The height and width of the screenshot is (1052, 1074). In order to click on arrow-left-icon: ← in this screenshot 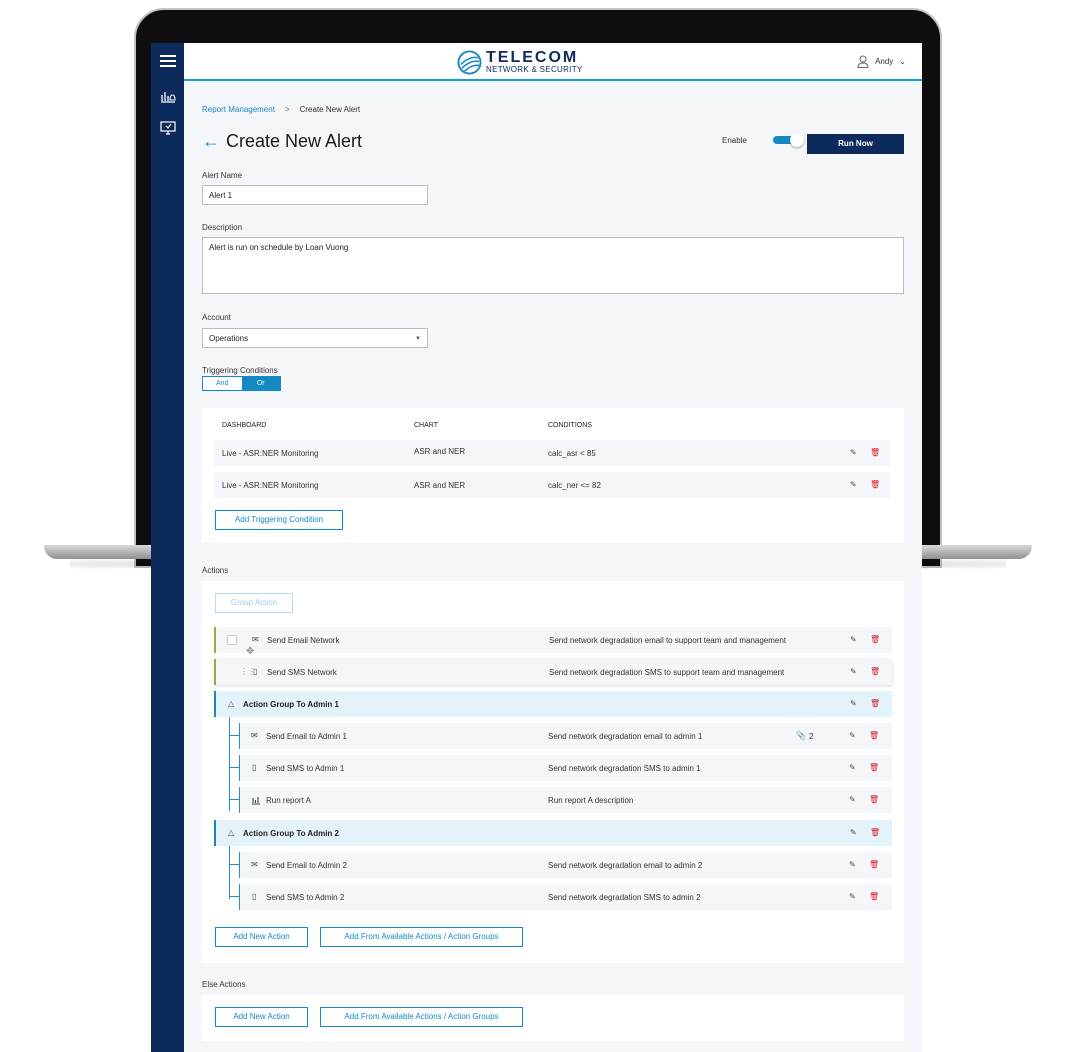, I will do `click(211, 141)`.